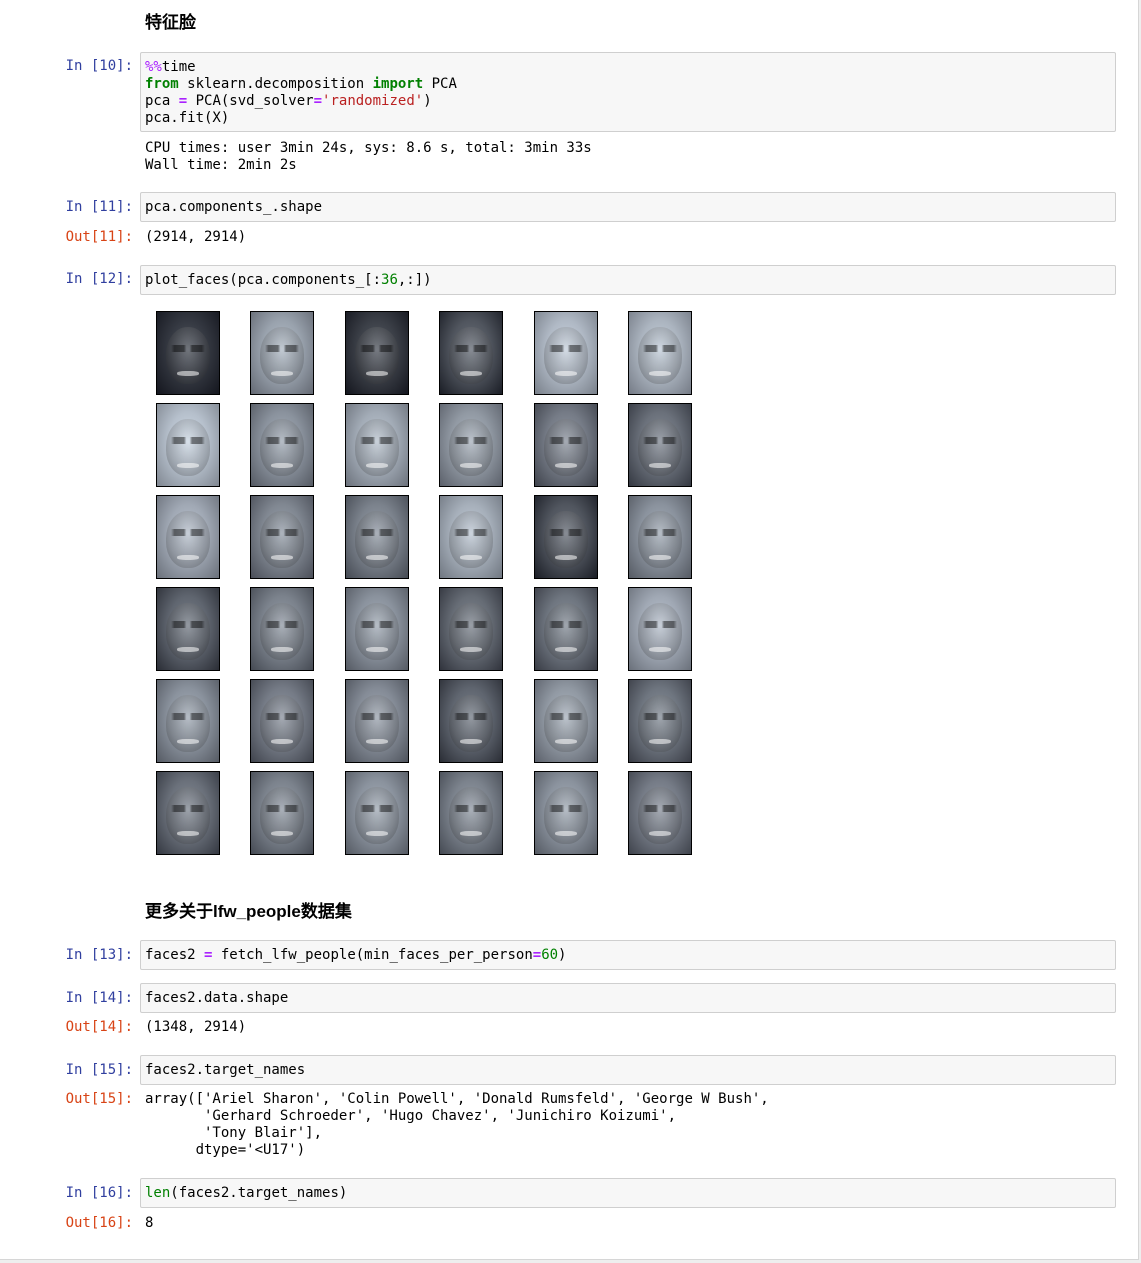 This screenshot has height=1263, width=1141. What do you see at coordinates (99, 955) in the screenshot?
I see `cell-13-in-prompt: In [13]:` at bounding box center [99, 955].